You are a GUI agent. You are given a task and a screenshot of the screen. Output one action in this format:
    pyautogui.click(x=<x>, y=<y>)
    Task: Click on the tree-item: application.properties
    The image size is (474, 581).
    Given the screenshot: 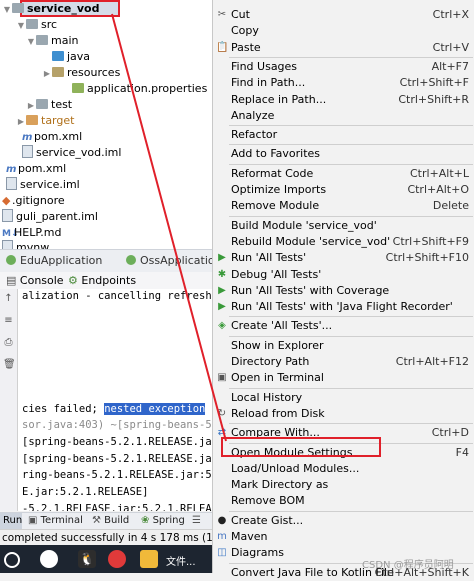 What is the action you would take?
    pyautogui.click(x=134, y=89)
    